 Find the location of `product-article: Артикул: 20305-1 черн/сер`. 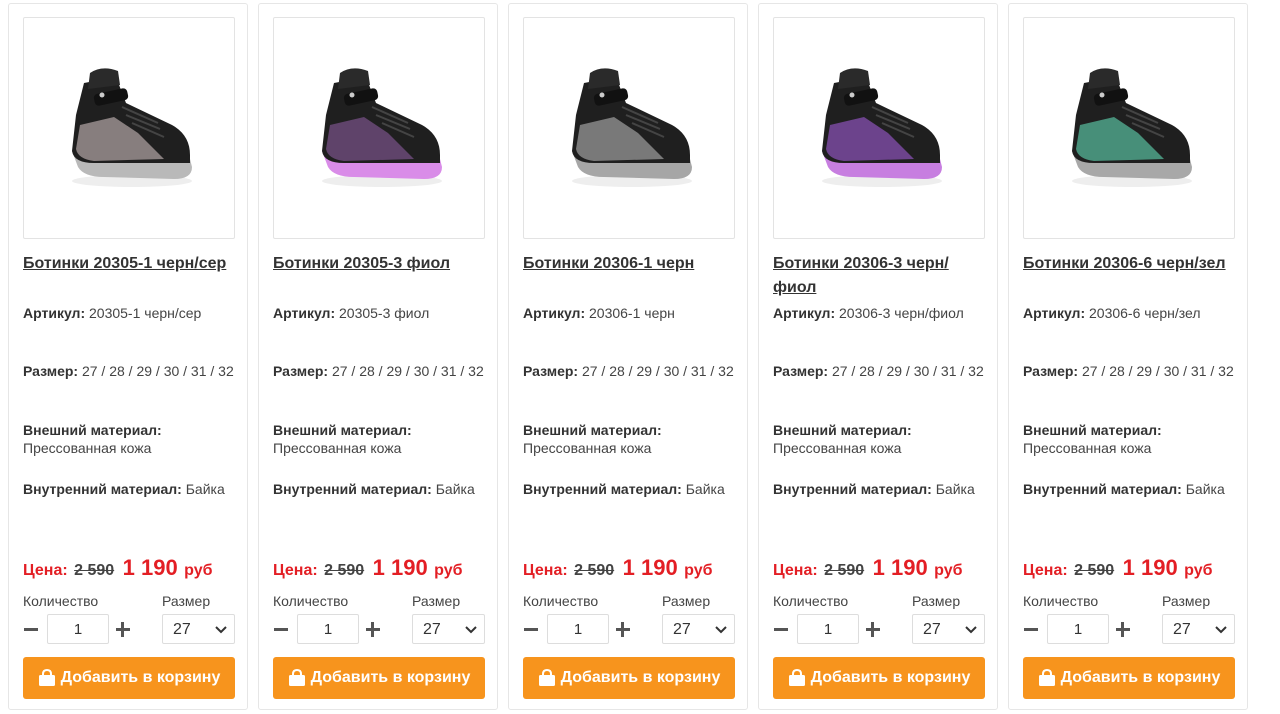

product-article: Артикул: 20305-1 черн/сер is located at coordinates (129, 313).